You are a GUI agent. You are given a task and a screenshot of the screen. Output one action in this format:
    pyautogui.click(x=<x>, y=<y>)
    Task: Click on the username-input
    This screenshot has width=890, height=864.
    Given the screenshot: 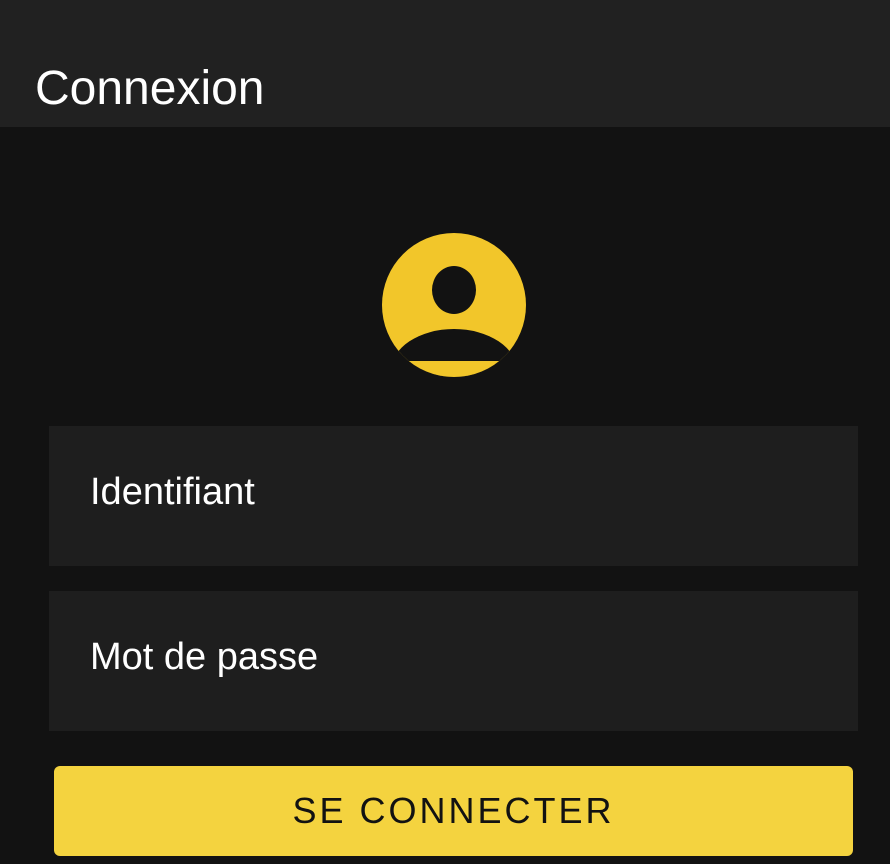 What is the action you would take?
    pyautogui.click(x=453, y=496)
    